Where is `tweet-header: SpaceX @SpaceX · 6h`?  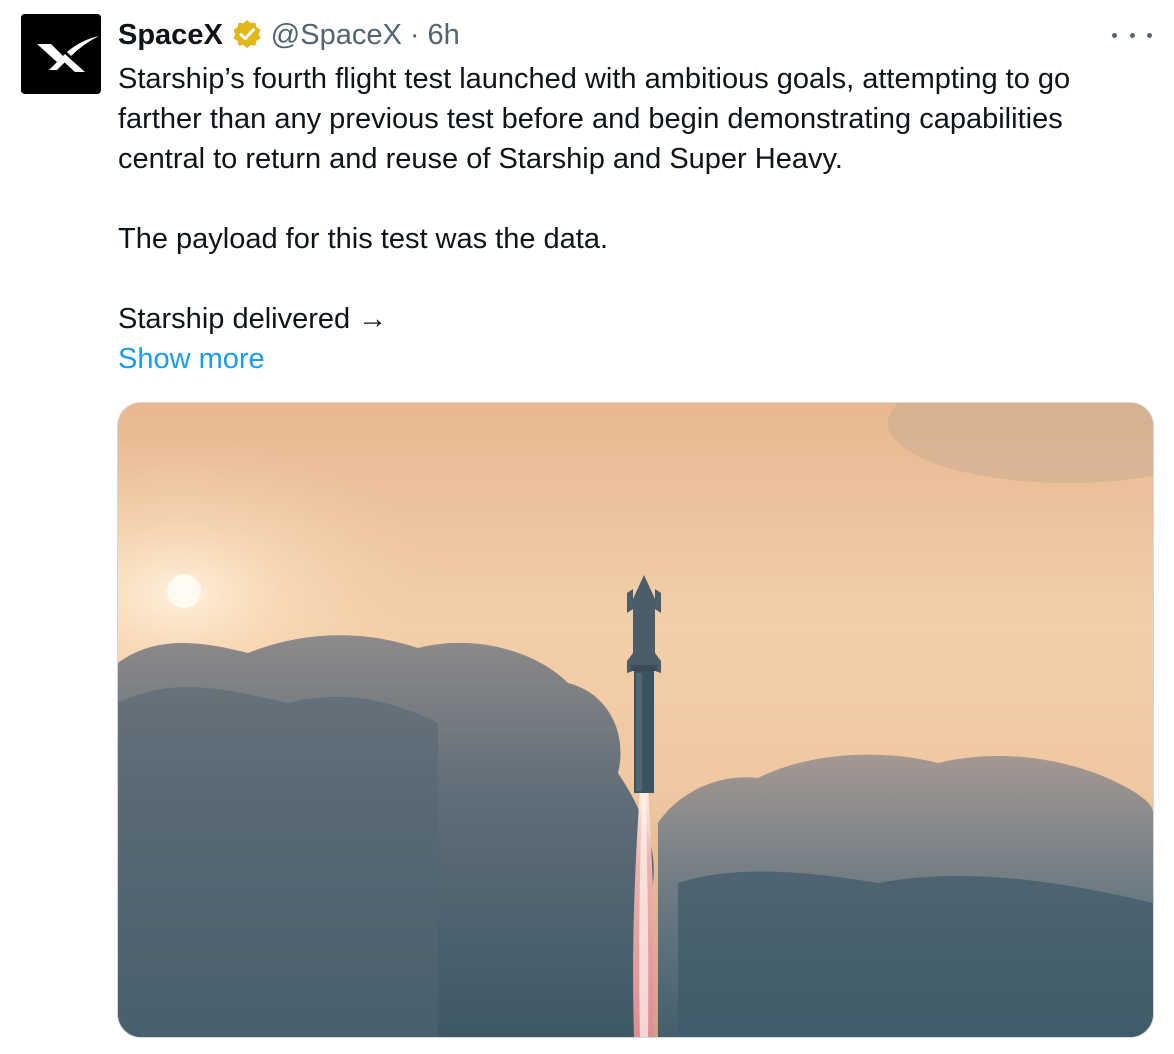
tweet-header: SpaceX @SpaceX · 6h is located at coordinates (289, 35).